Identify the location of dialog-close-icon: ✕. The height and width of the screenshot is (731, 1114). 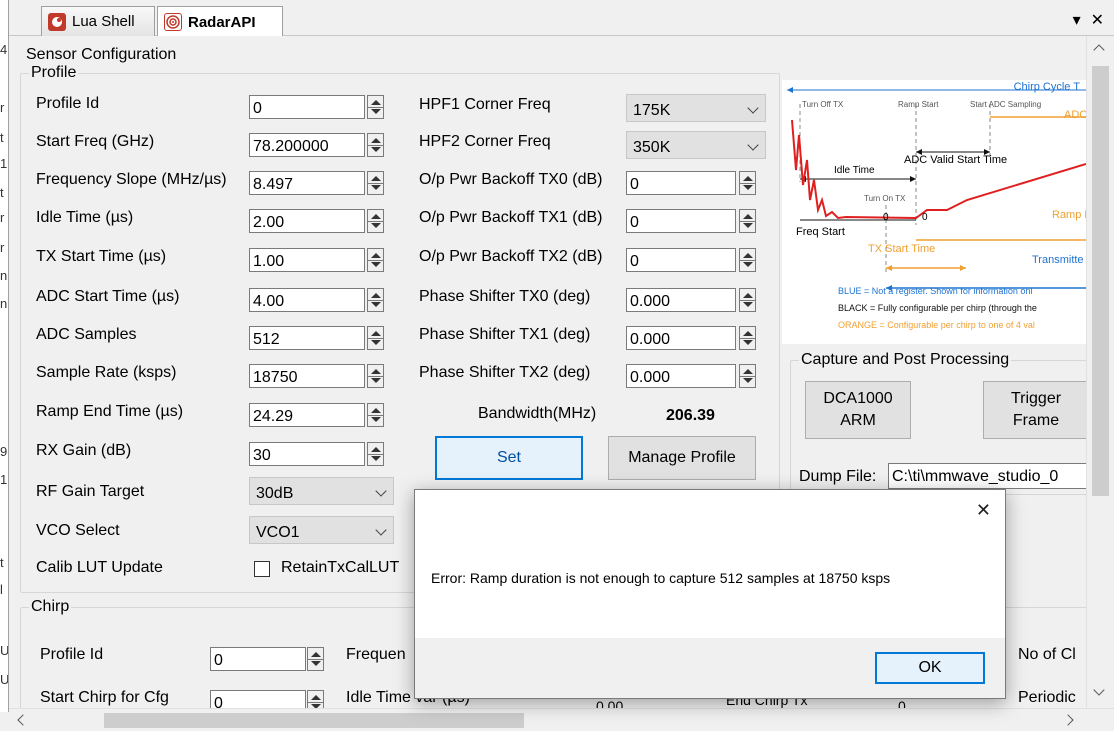
(983, 510).